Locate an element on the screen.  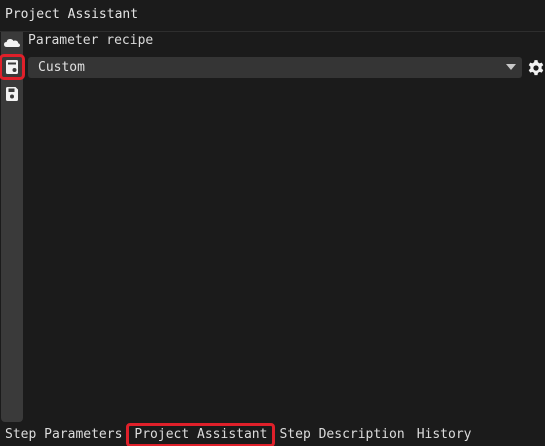
cloud-button is located at coordinates (12, 43).